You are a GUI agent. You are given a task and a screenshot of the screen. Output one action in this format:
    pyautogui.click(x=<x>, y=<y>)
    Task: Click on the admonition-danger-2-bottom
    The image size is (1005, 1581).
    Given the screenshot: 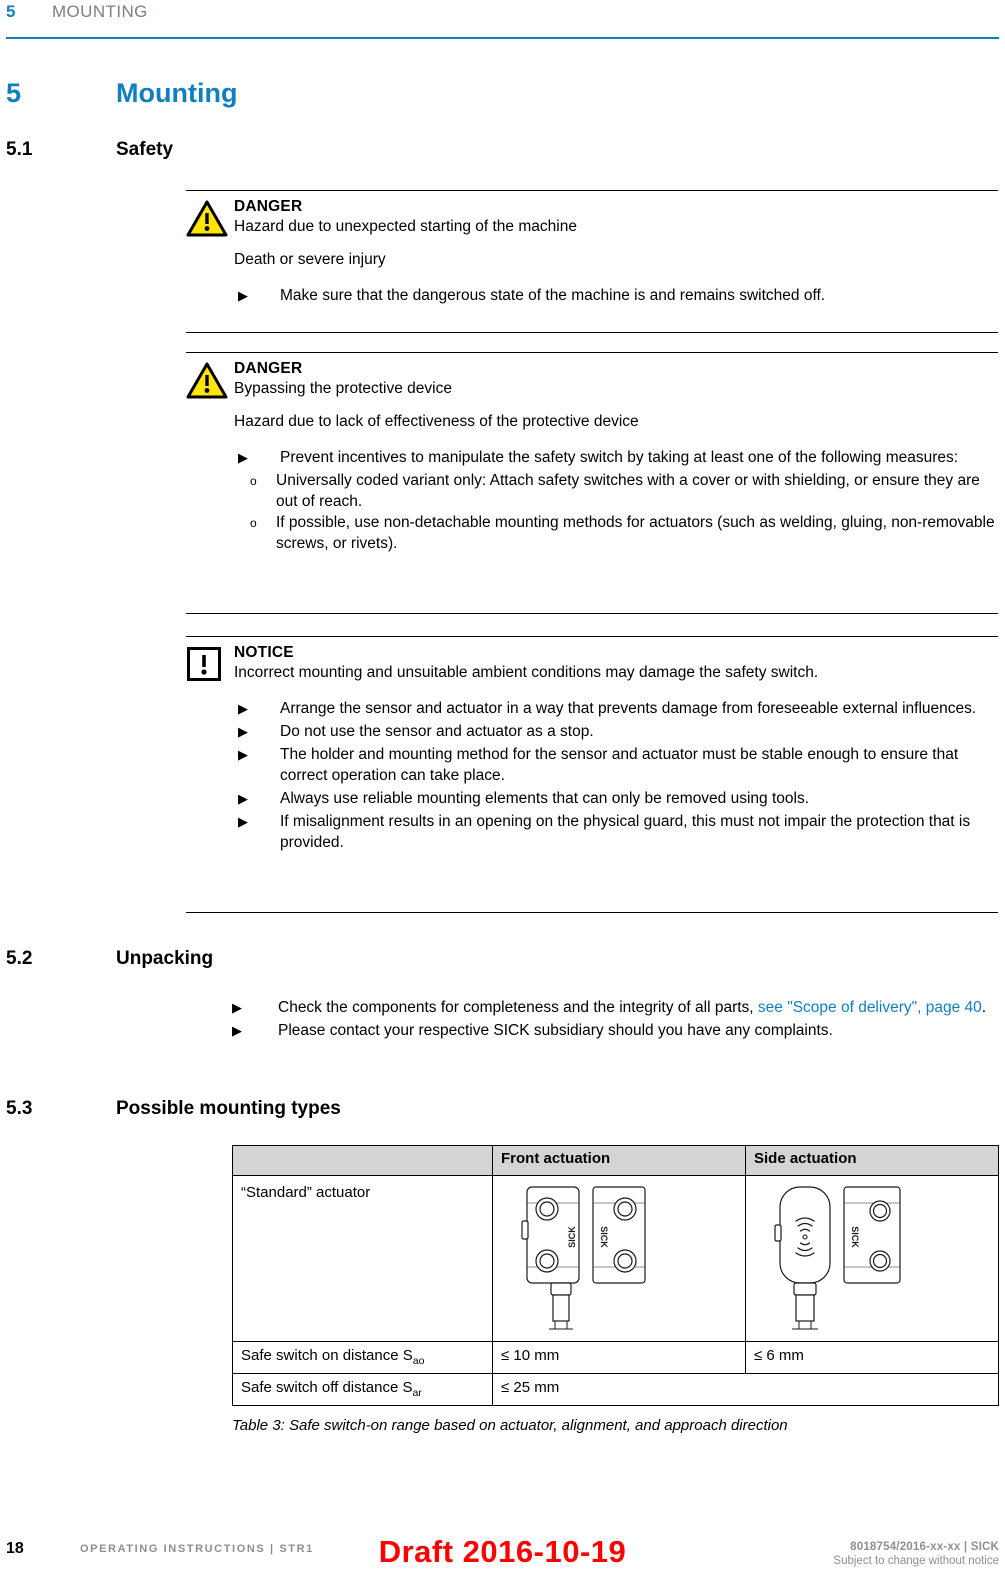 What is the action you would take?
    pyautogui.click(x=592, y=613)
    